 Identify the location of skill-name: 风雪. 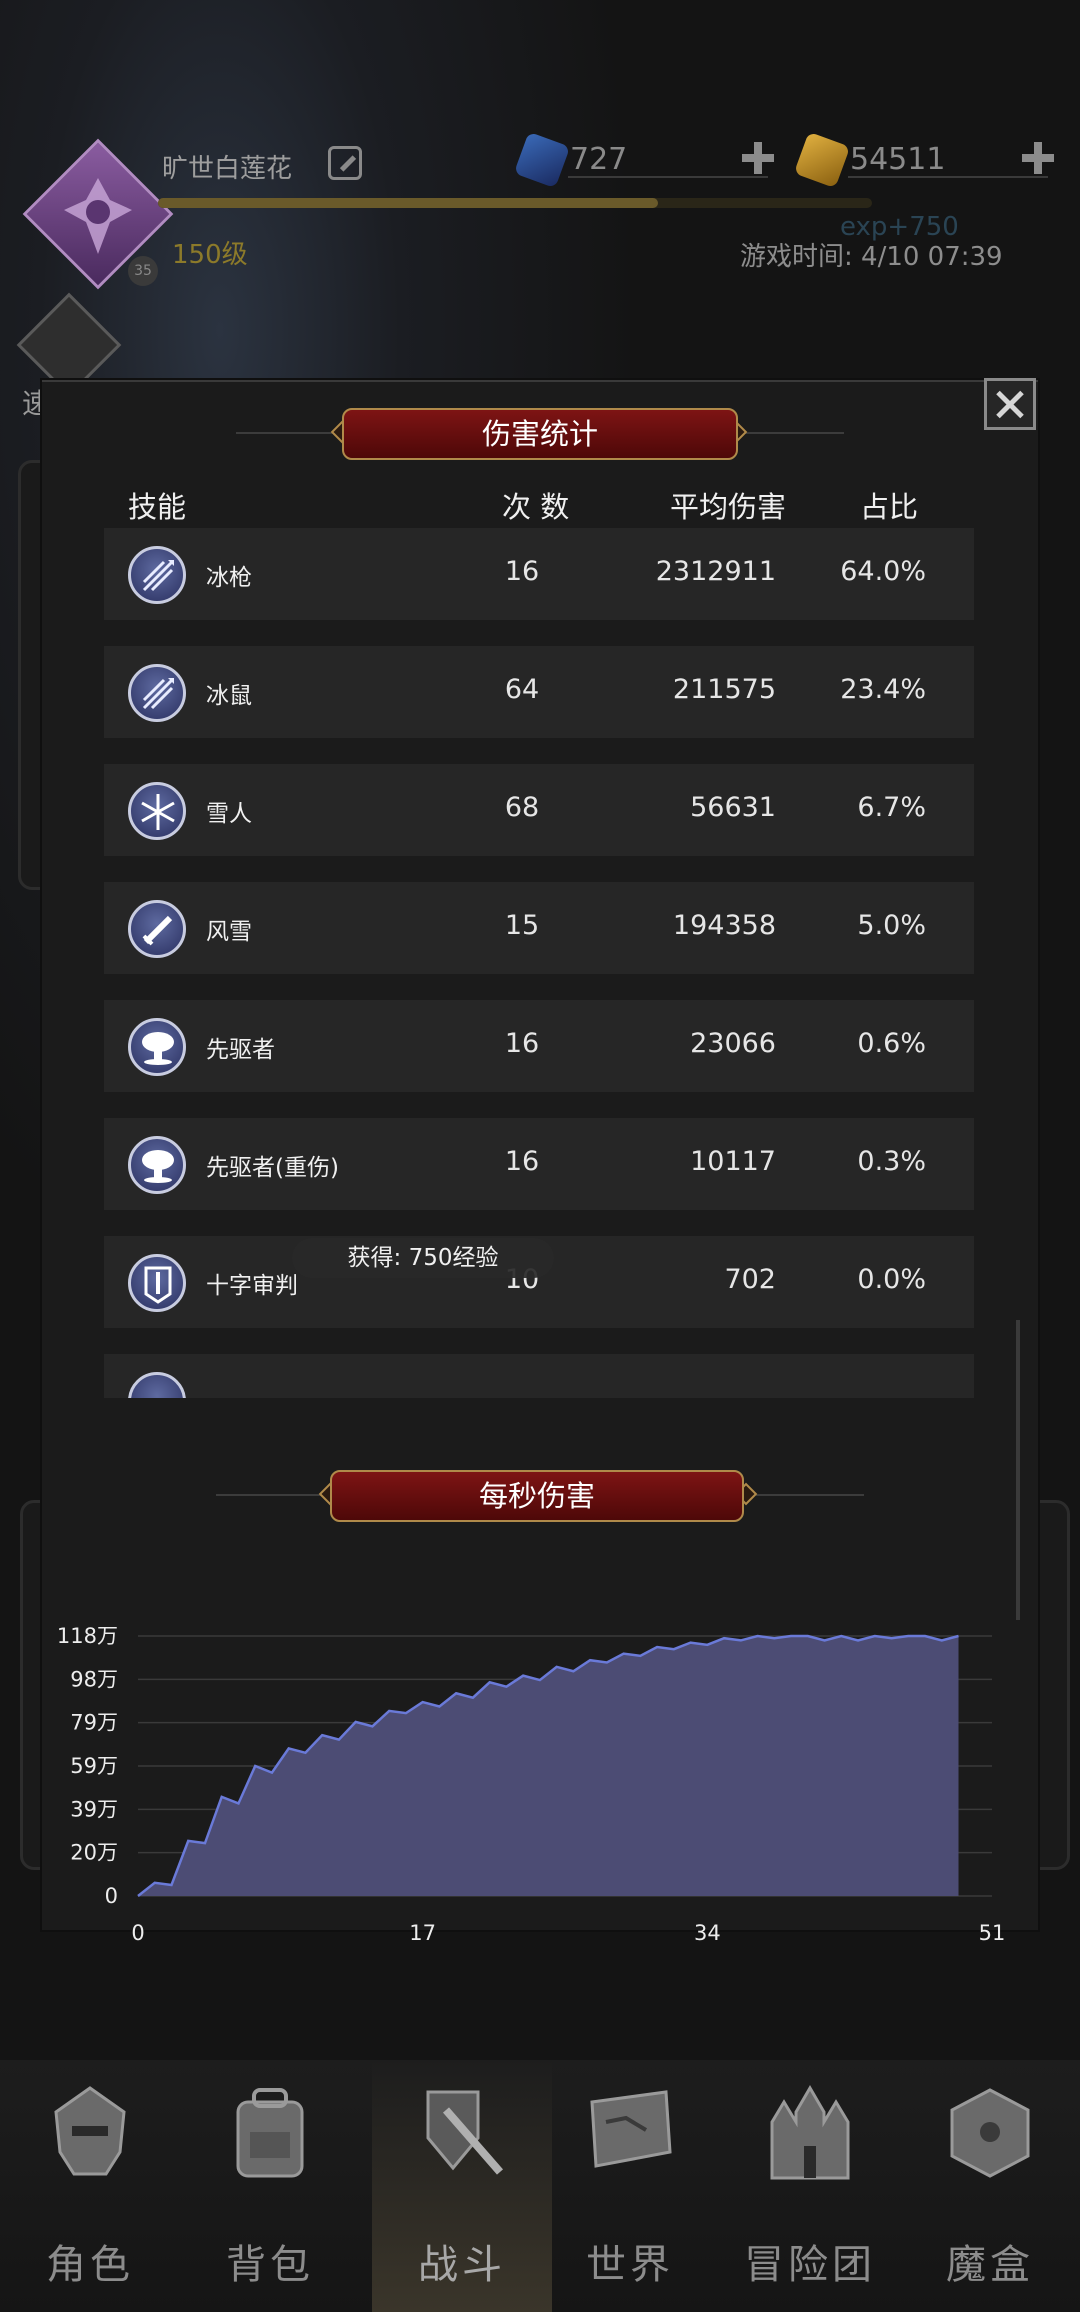
(229, 932).